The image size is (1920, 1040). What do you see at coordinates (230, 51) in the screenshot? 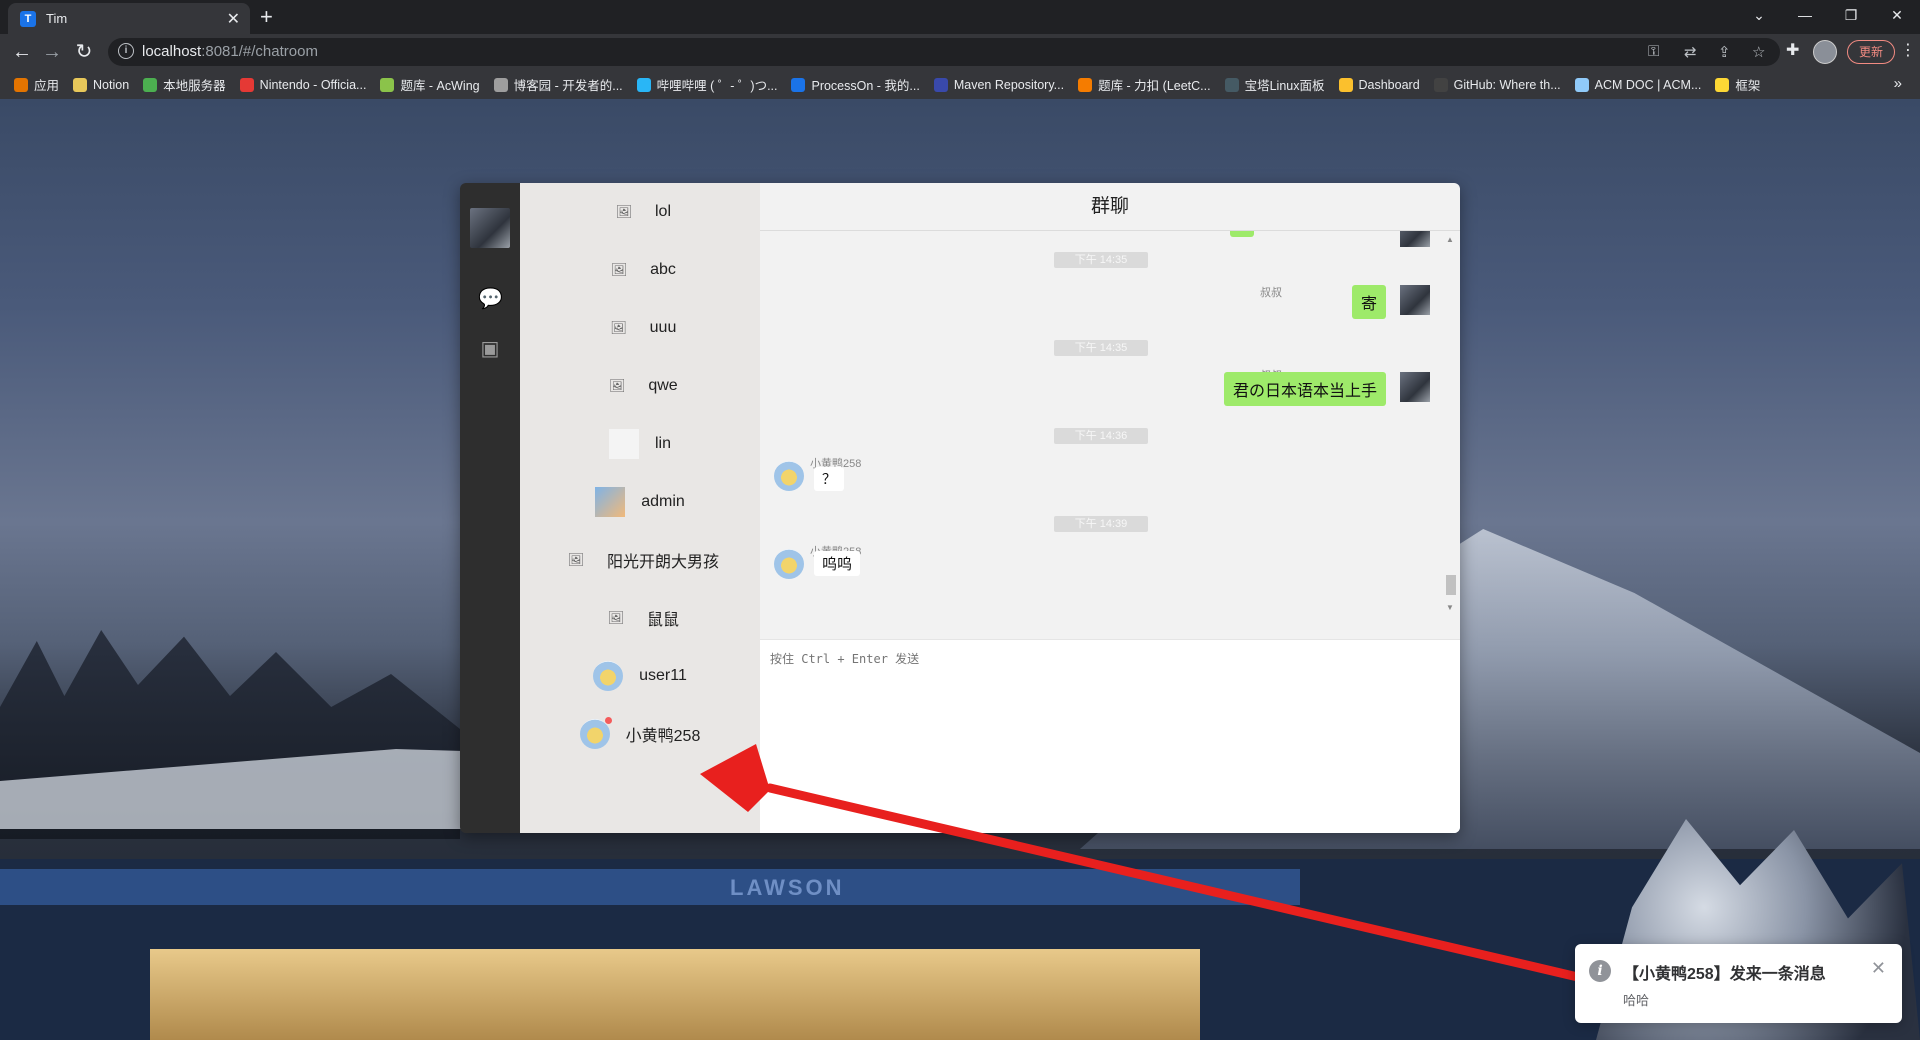
I see `url-text: localhost:8081/#/chatroom` at bounding box center [230, 51].